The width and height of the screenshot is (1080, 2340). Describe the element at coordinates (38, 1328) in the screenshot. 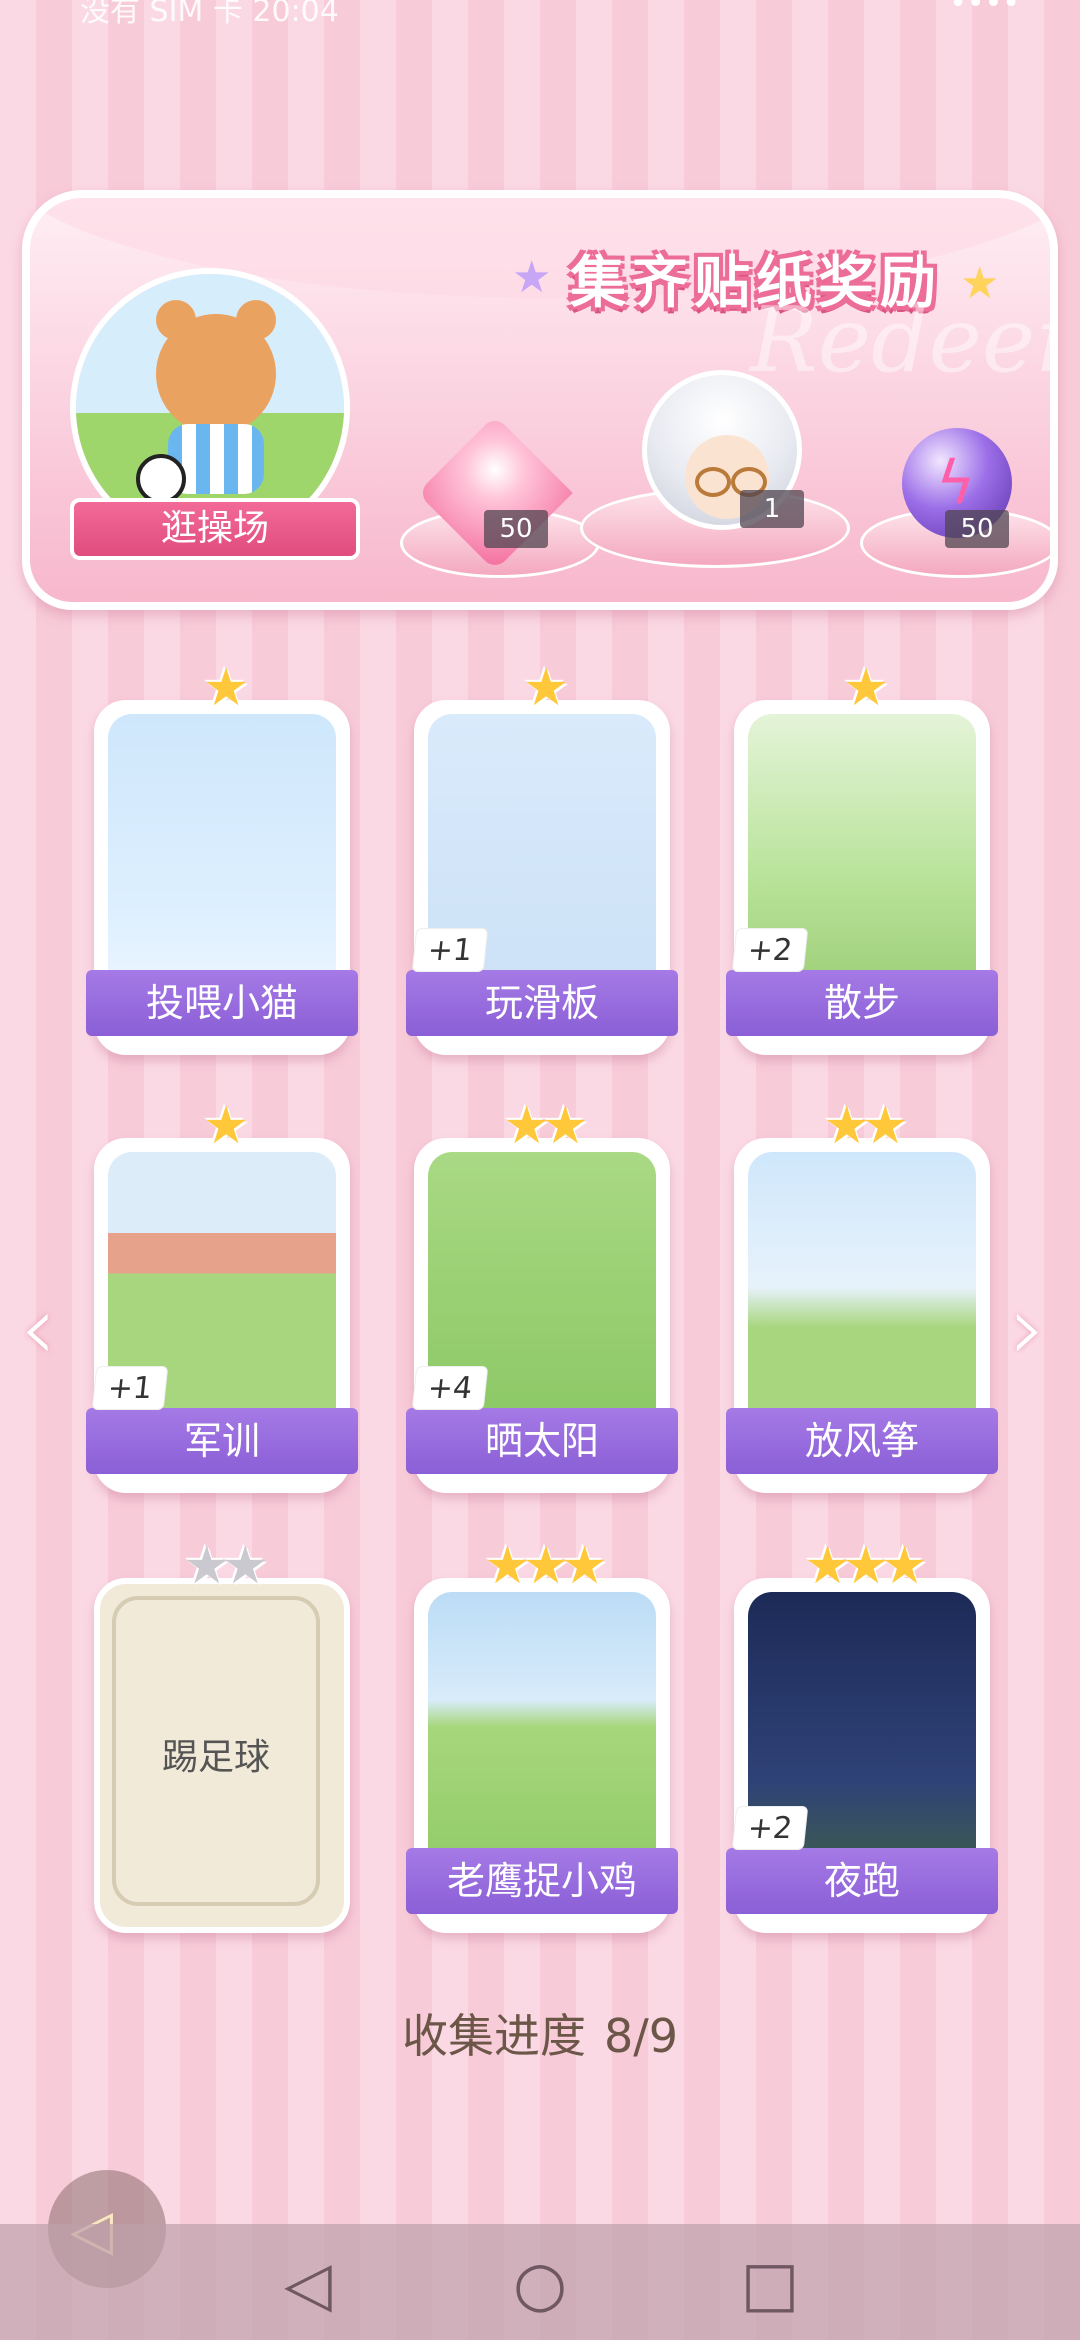

I see `prev-page-arrow-icon: ‹` at that location.